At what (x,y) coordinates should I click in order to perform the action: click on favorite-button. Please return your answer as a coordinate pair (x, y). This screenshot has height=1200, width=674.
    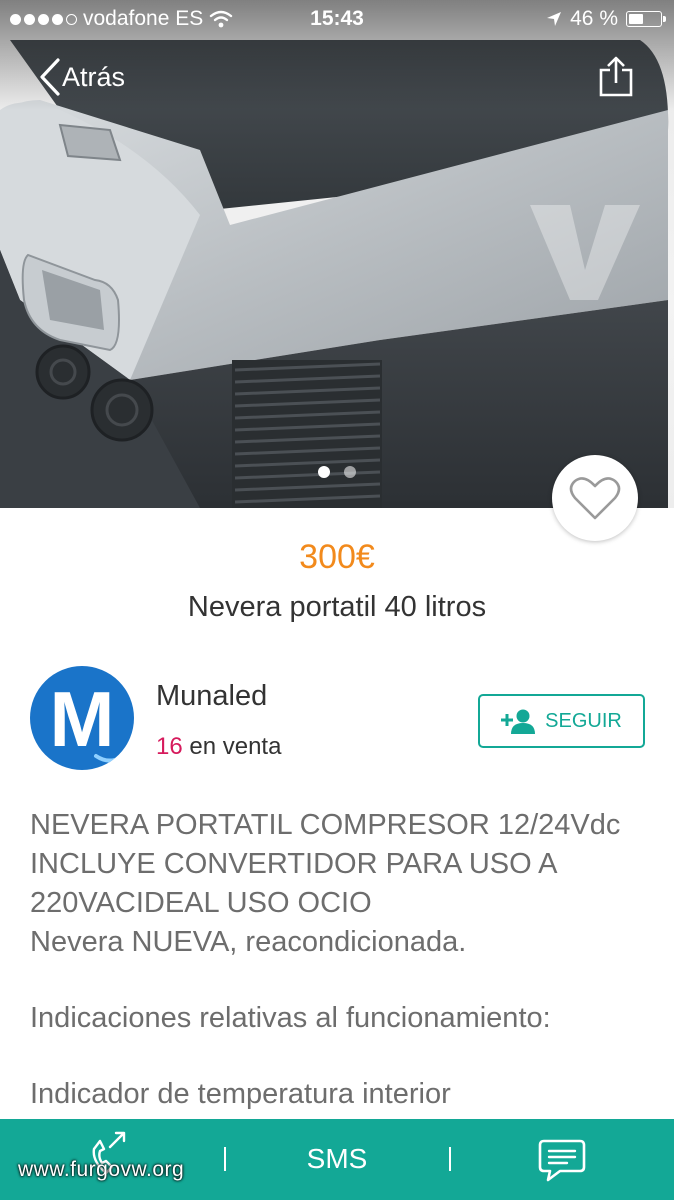
    Looking at the image, I should click on (595, 498).